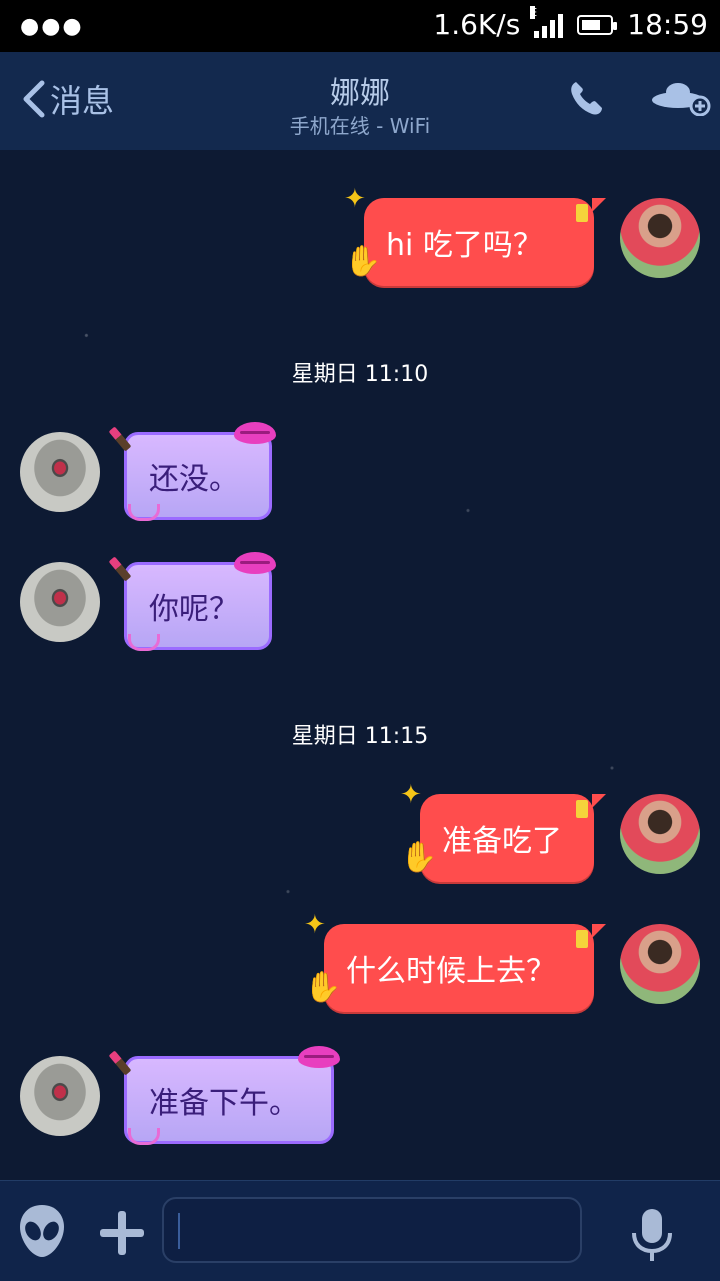 The image size is (720, 1281). I want to click on network-type: E, so click(534, 12).